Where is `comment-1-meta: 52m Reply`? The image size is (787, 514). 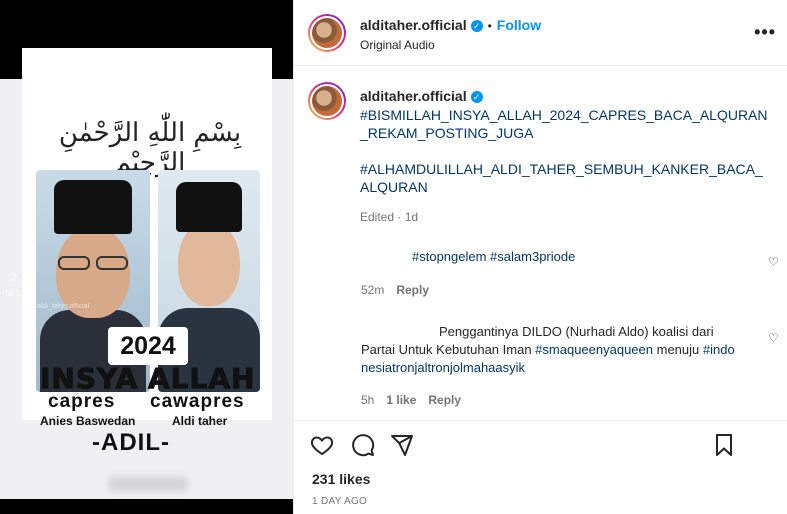 comment-1-meta: 52m Reply is located at coordinates (401, 290).